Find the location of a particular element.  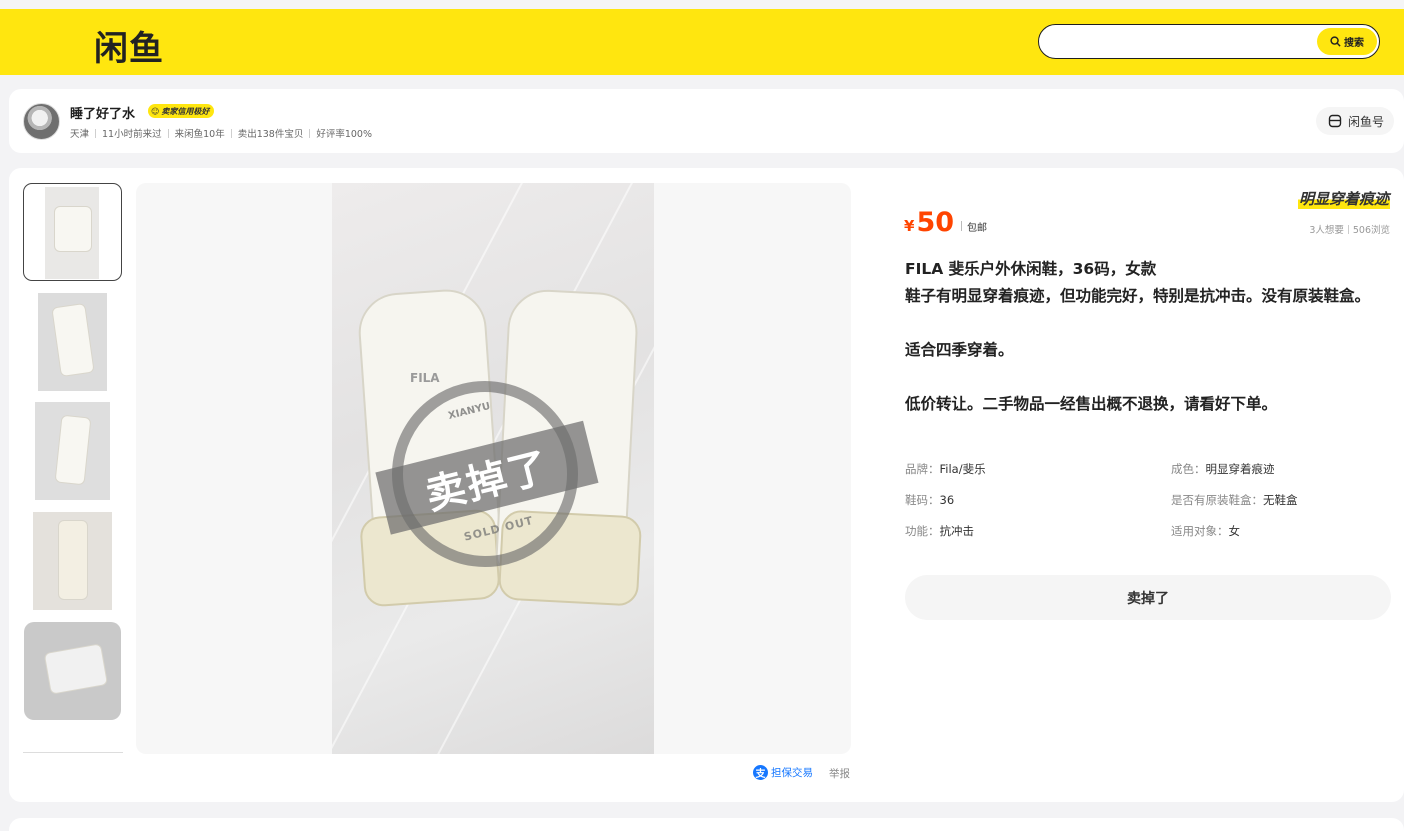

sold-status-button: 卖掉了 is located at coordinates (1148, 597).